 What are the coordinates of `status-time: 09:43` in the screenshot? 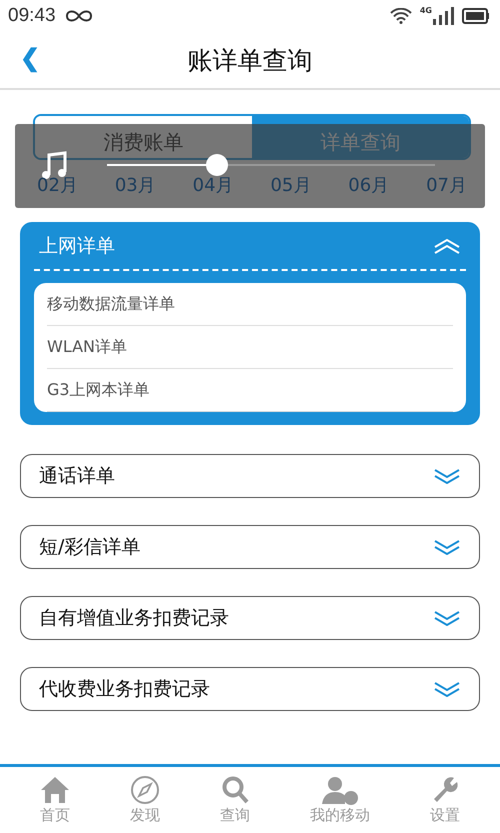 It's located at (32, 16).